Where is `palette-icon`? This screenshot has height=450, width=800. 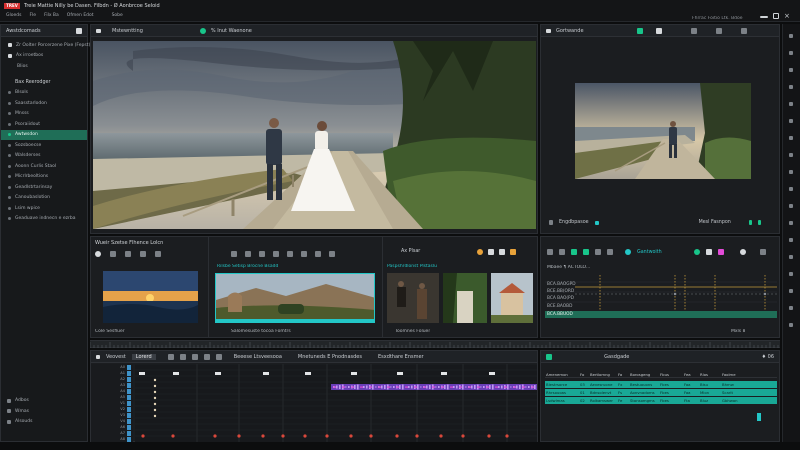 palette-icon is located at coordinates (574, 252).